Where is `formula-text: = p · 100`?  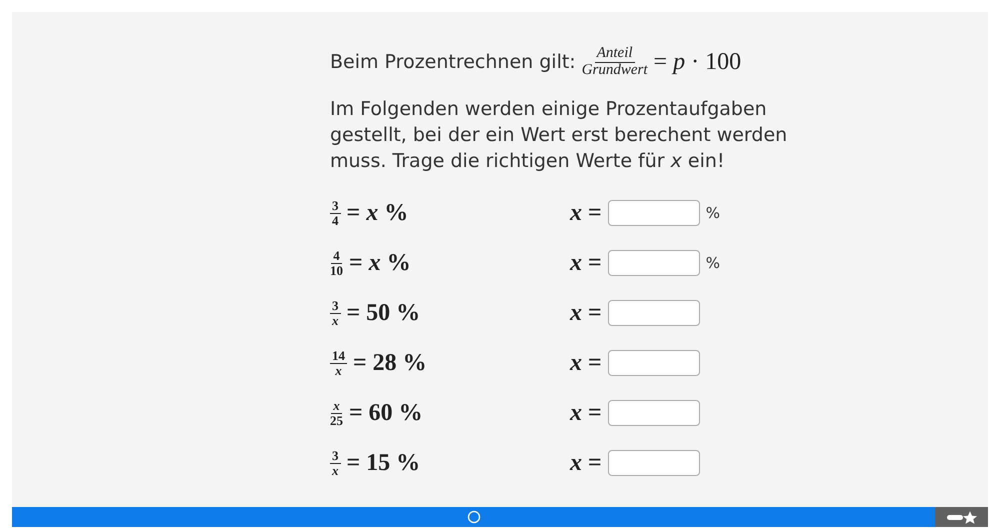 formula-text: = p · 100 is located at coordinates (698, 62).